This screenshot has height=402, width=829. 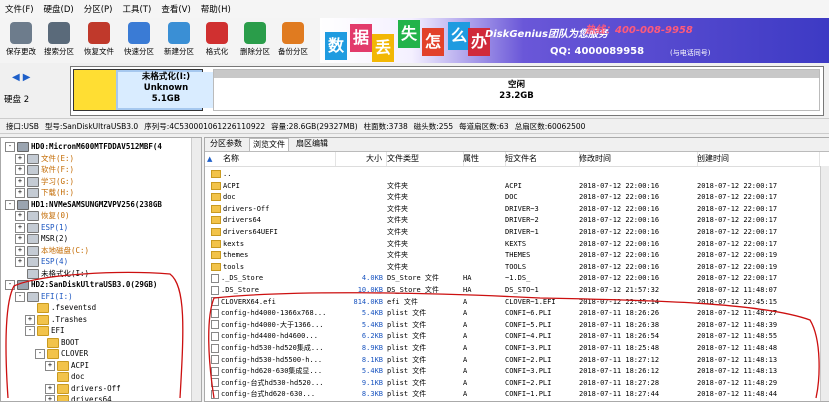 What do you see at coordinates (312, 144) in the screenshot?
I see `tab-2: 扇区编辑` at bounding box center [312, 144].